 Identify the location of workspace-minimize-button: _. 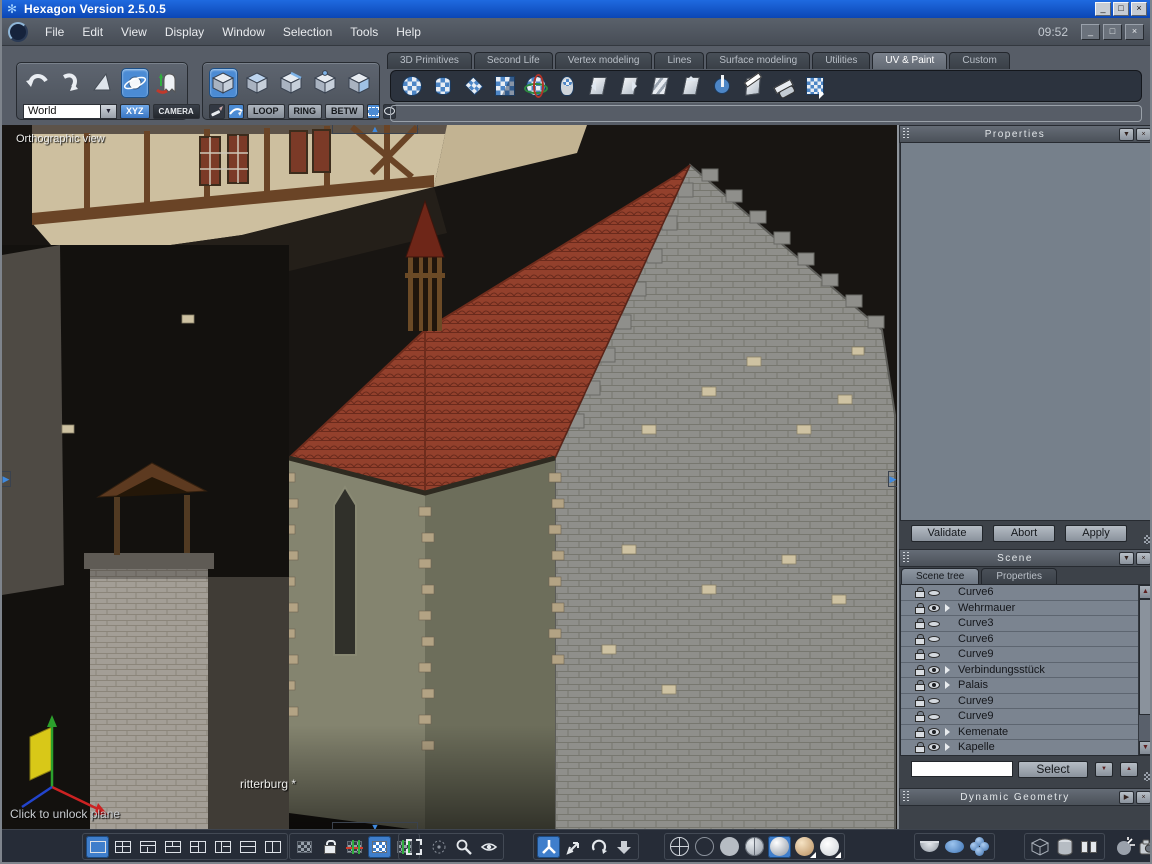
(1090, 31).